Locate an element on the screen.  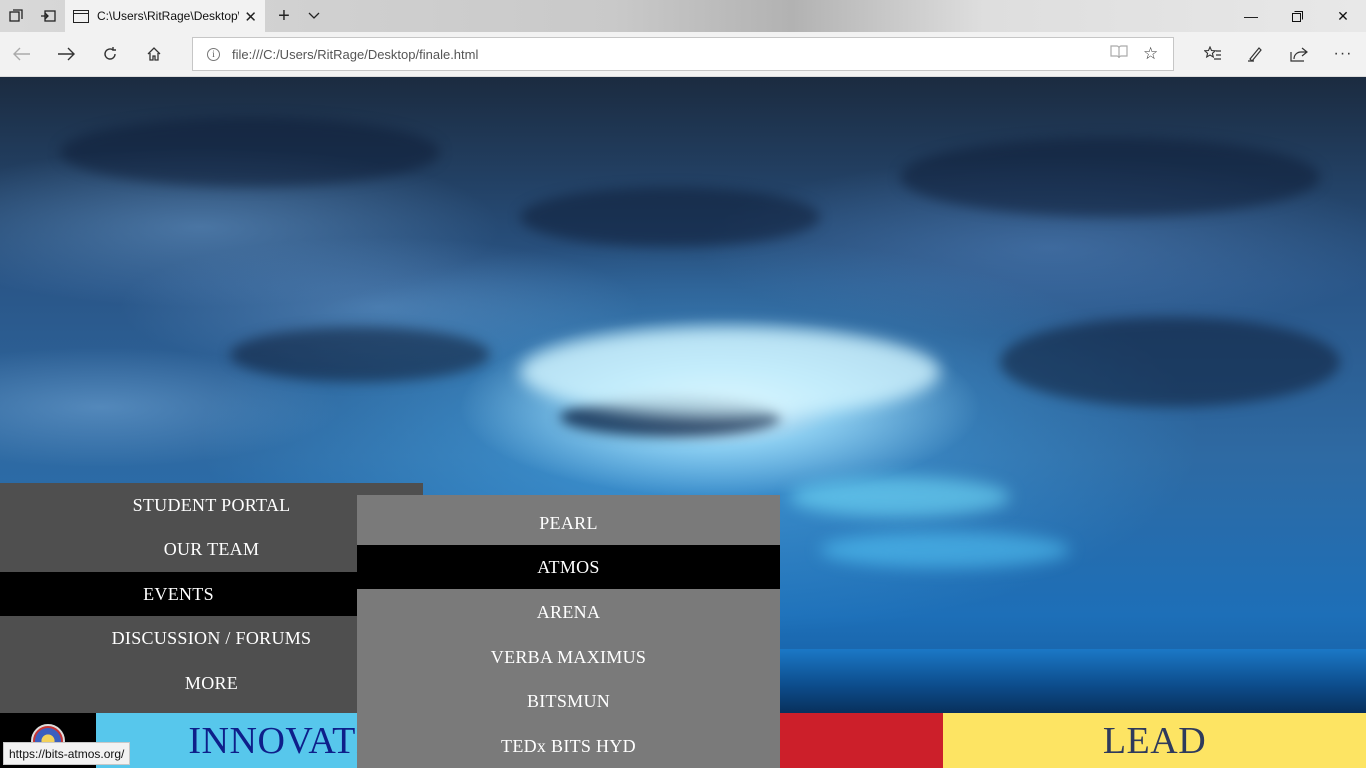
set-aside-tabs-icon is located at coordinates (48, 16).